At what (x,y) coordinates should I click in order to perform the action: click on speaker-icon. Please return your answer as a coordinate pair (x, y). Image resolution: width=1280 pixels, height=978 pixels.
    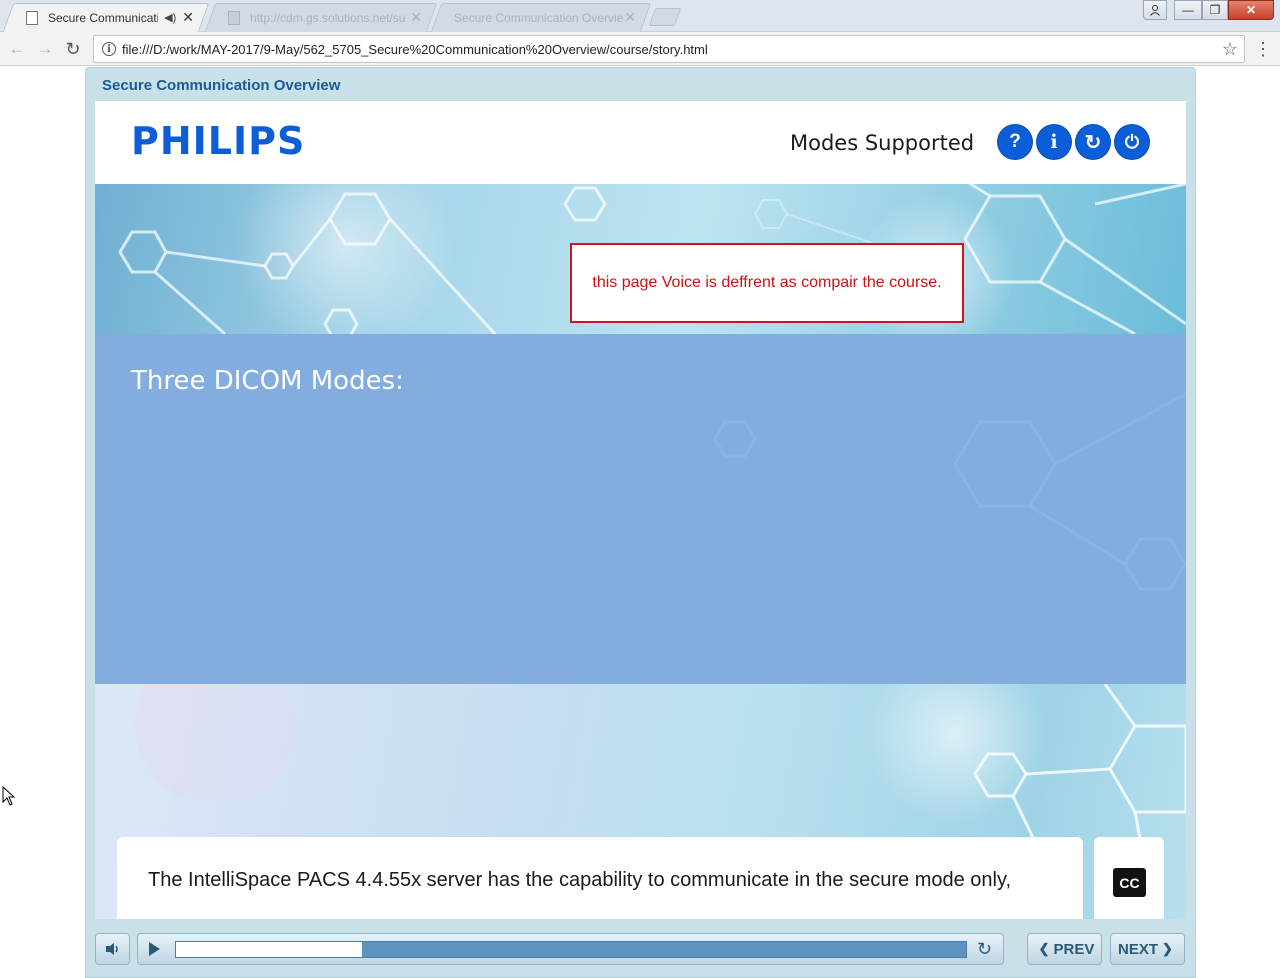
    Looking at the image, I should click on (111, 949).